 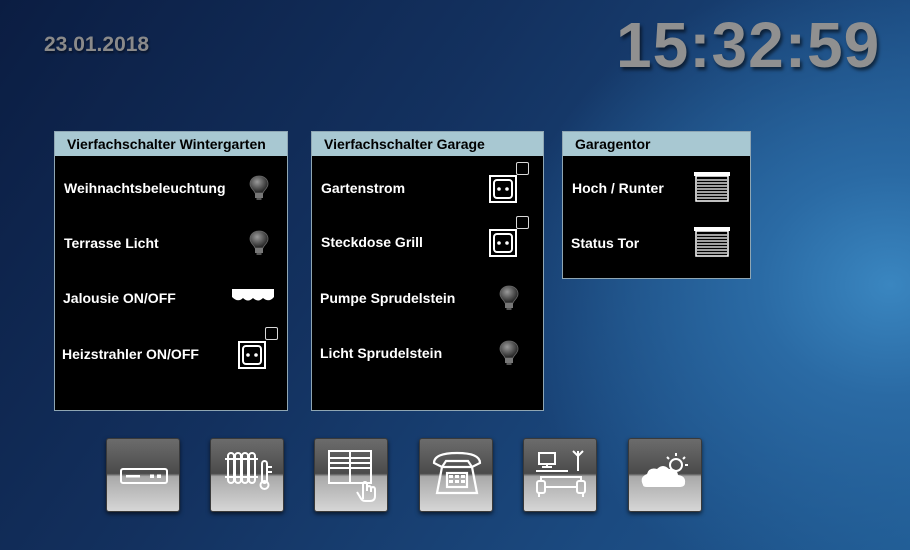 I want to click on row-label: Terrasse Licht, so click(x=111, y=243).